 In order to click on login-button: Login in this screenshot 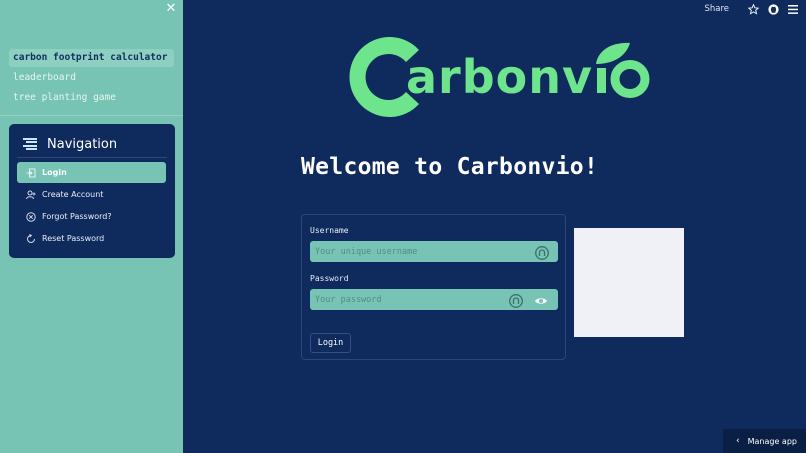, I will do `click(330, 343)`.